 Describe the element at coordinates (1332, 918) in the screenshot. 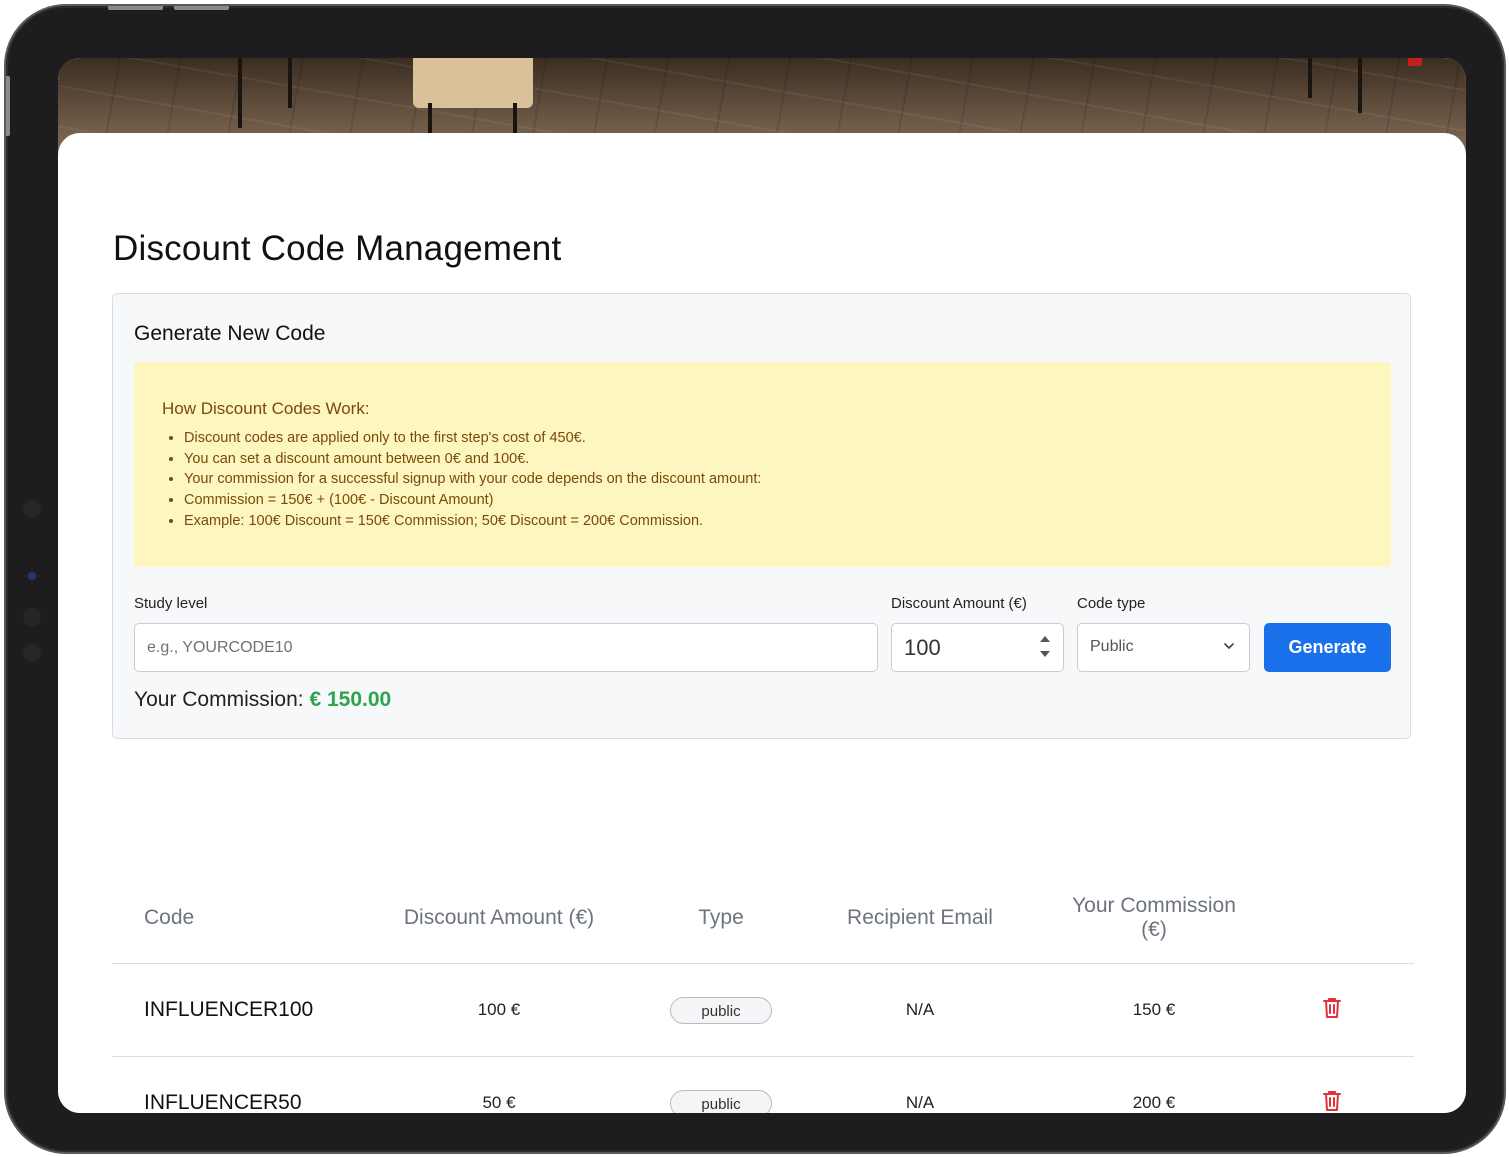

I see `header-actions` at that location.